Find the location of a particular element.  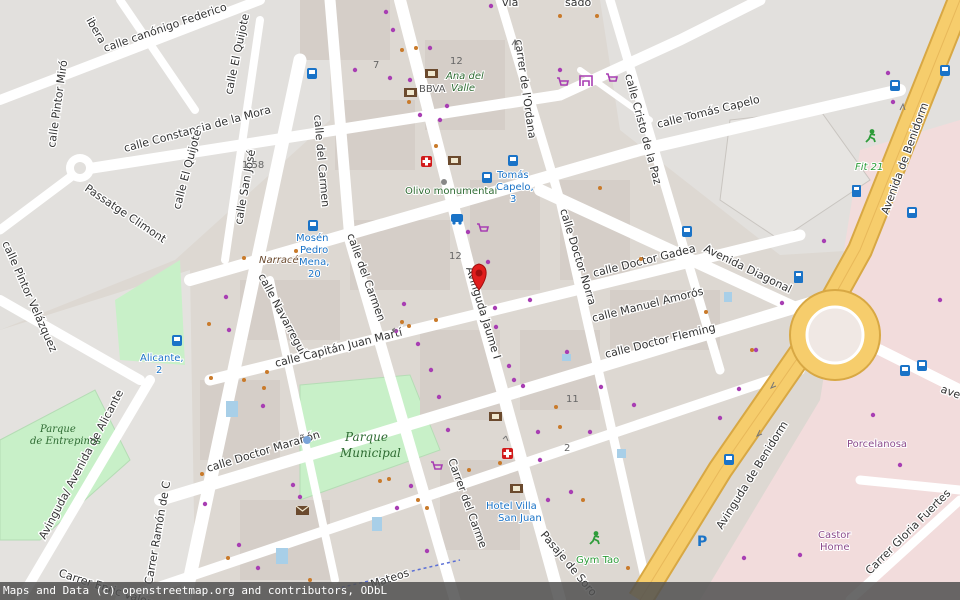

poi-tomas-stop-2: Capelo, is located at coordinates (515, 187).